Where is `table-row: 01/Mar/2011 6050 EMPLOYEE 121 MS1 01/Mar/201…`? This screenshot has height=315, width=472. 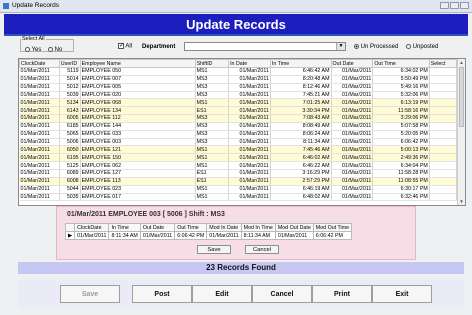
table-row: 01/Mar/2011 6050 EMPLOYEE 121 MS1 01/Mar/201… is located at coordinates (238, 150).